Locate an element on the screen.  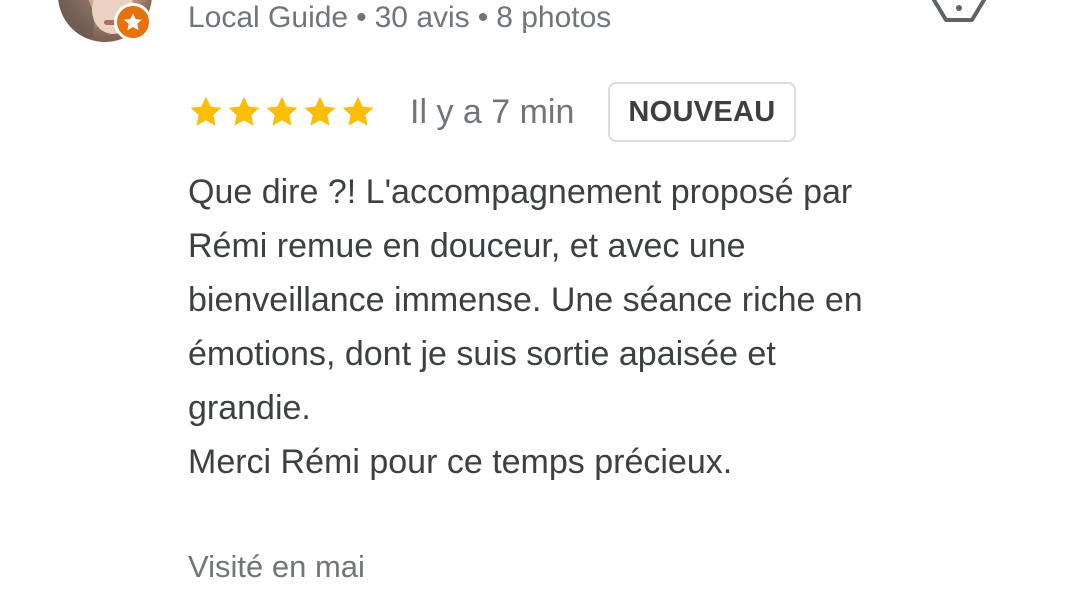
review-text-line: grandie. is located at coordinates (249, 408).